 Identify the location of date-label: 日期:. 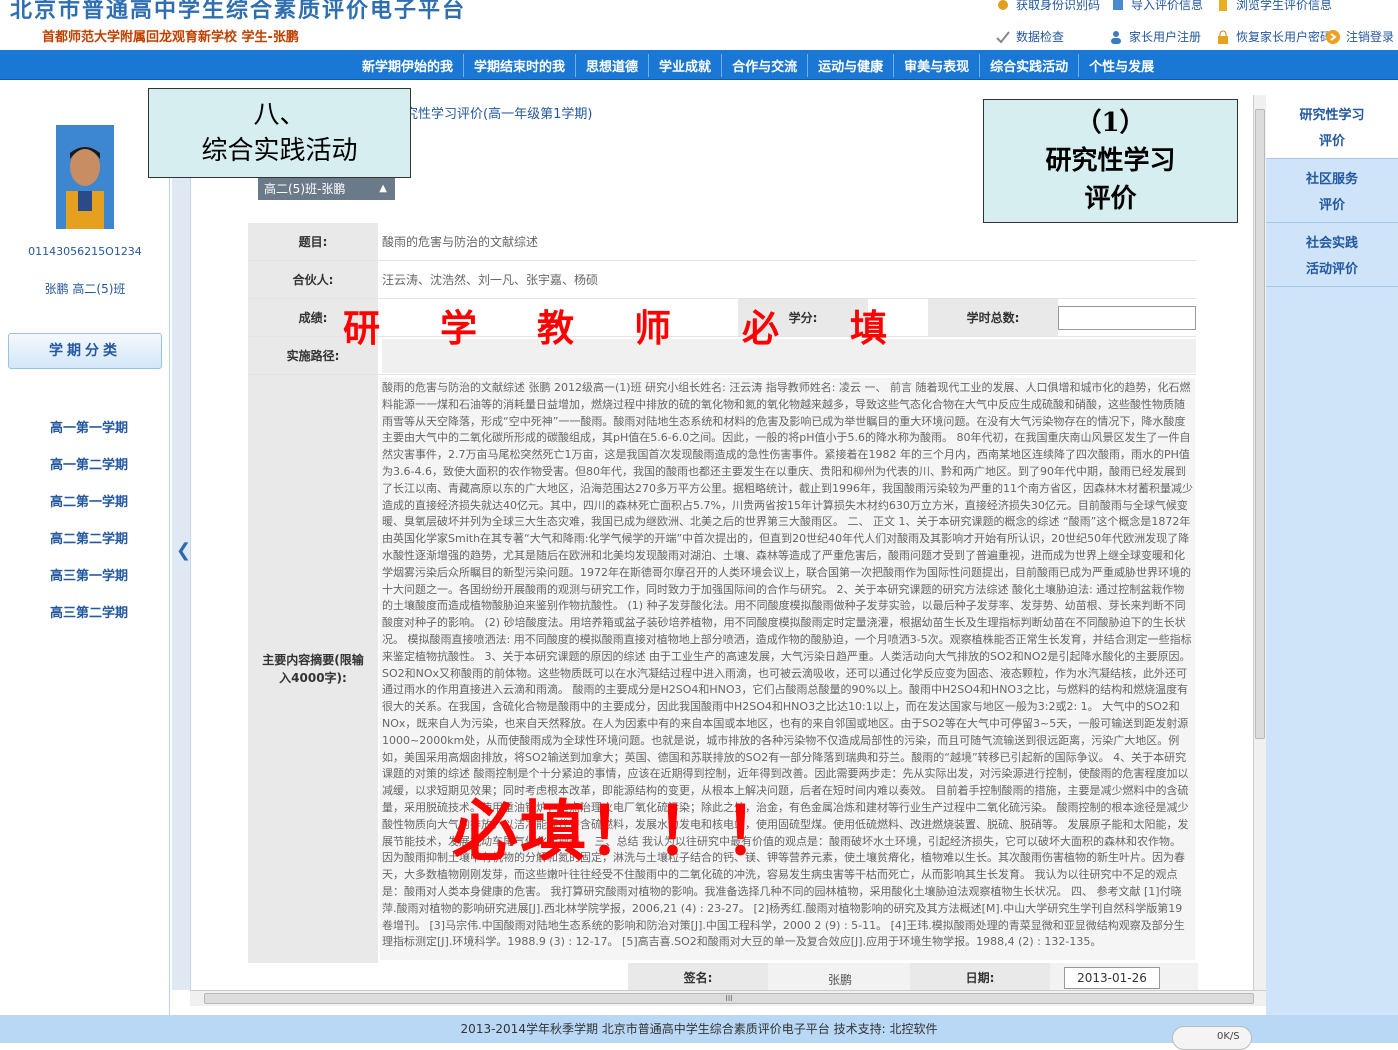
(980, 978).